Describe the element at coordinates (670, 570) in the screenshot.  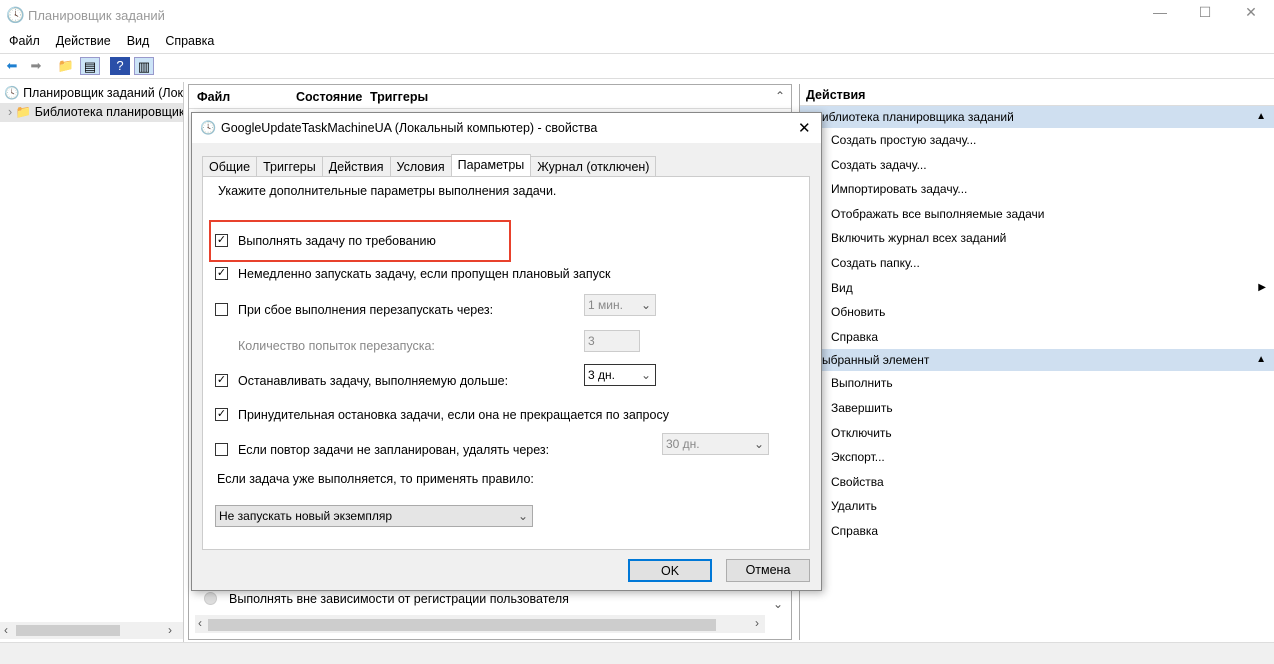
I see `ok-button: OK` at that location.